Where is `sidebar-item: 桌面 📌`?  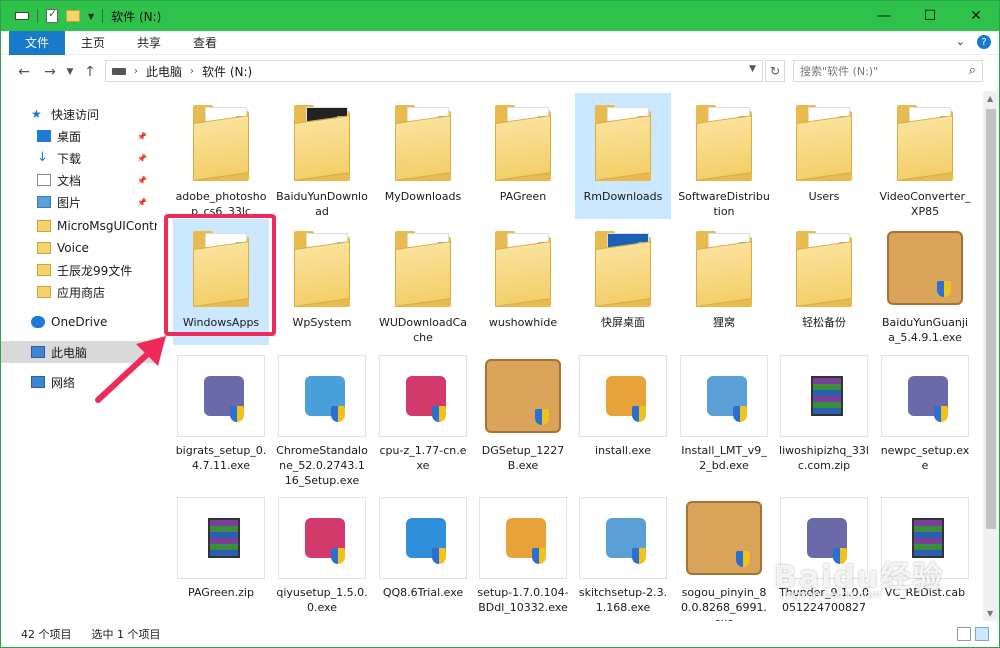
sidebar-item: 桌面 📌 is located at coordinates (78, 136).